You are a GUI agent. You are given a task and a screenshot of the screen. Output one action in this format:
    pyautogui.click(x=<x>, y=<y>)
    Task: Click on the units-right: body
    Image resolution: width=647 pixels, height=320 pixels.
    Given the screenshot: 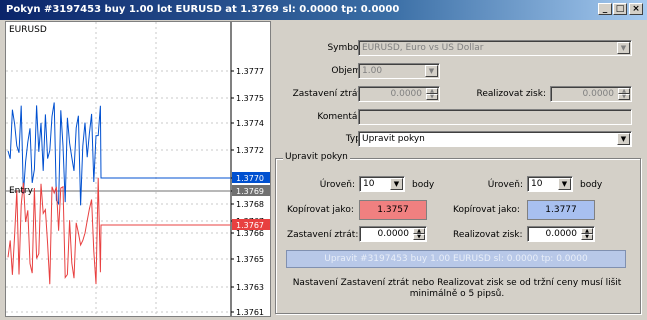 What is the action you would take?
    pyautogui.click(x=591, y=185)
    